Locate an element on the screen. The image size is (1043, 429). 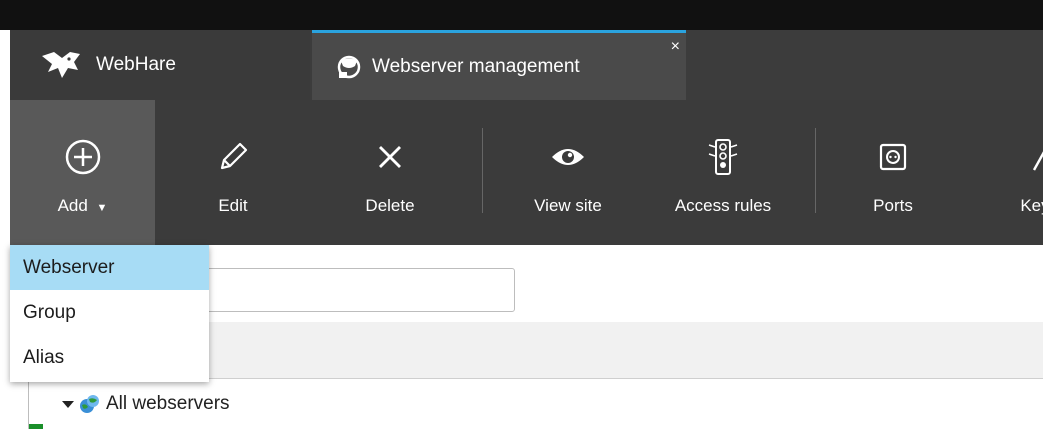
globe-network-icon is located at coordinates (89, 404).